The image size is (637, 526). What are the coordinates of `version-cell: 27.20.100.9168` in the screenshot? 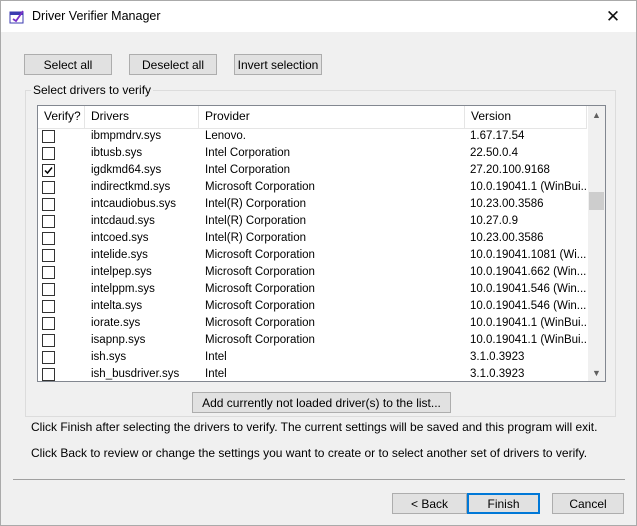 It's located at (510, 170).